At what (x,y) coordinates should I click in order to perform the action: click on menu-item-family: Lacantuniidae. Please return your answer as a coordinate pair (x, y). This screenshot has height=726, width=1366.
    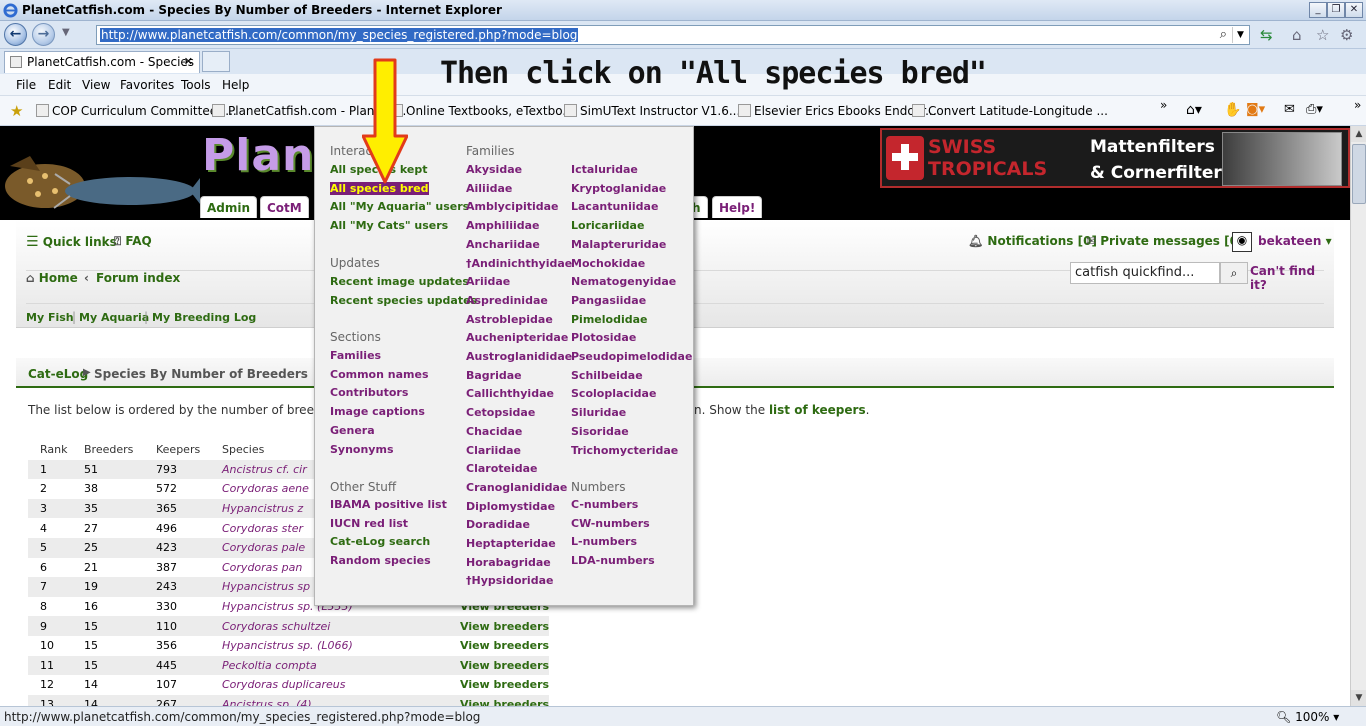
    Looking at the image, I should click on (614, 206).